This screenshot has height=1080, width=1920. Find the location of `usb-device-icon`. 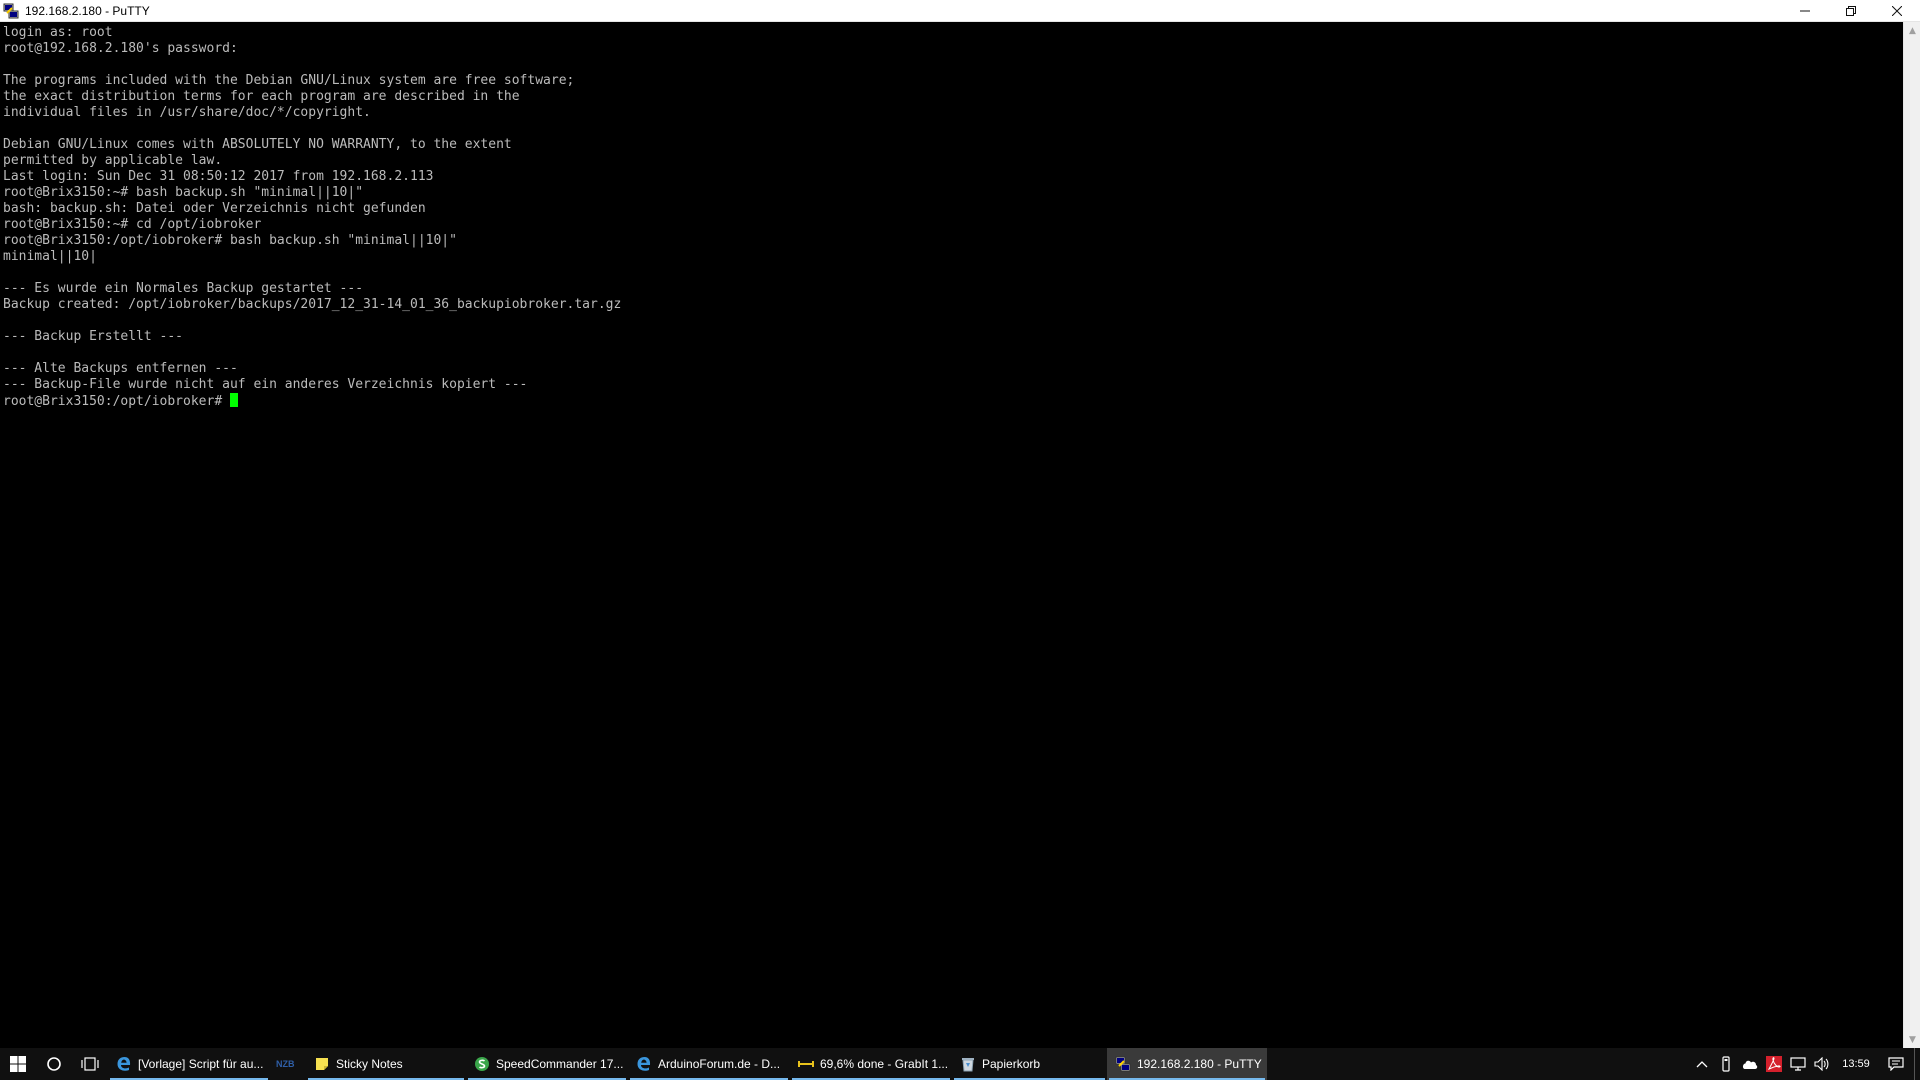

usb-device-icon is located at coordinates (1726, 1064).